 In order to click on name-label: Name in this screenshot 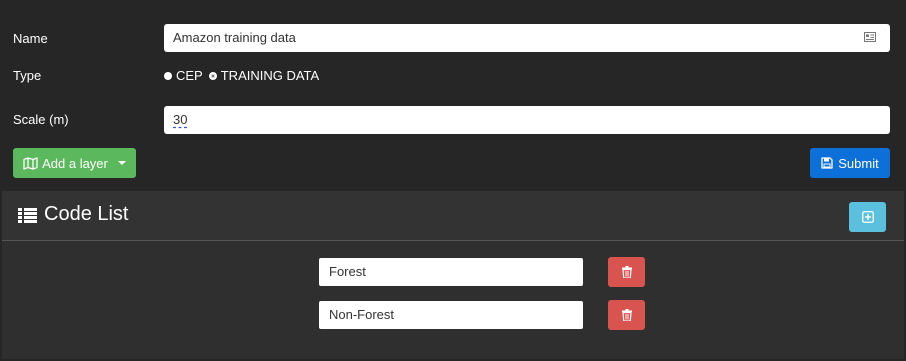, I will do `click(30, 38)`.